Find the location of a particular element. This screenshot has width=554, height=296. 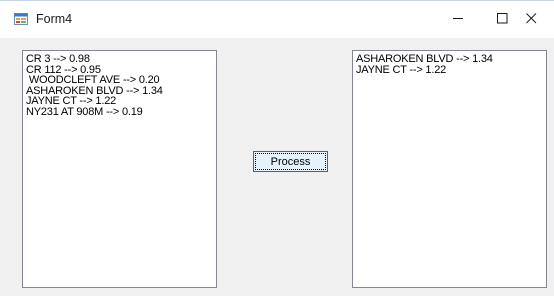

minimize-button is located at coordinates (458, 20).